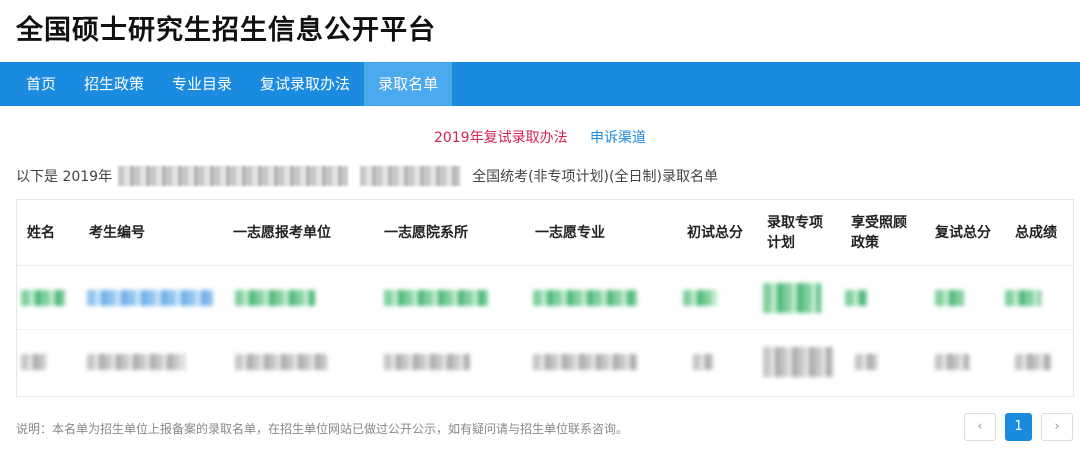 The image size is (1080, 452). Describe the element at coordinates (305, 84) in the screenshot. I see `nav-item-retest-method: 复试录取办法` at that location.